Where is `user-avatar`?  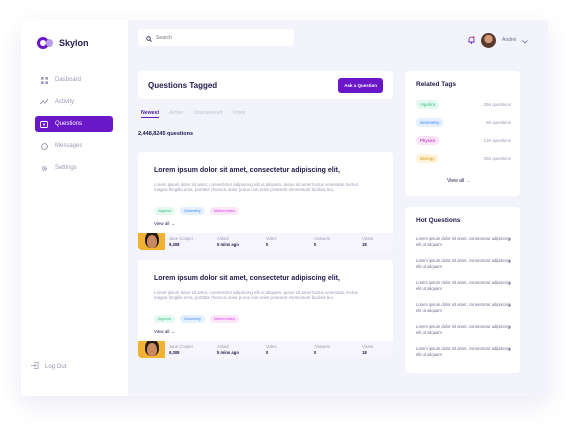
user-avatar is located at coordinates (488, 40).